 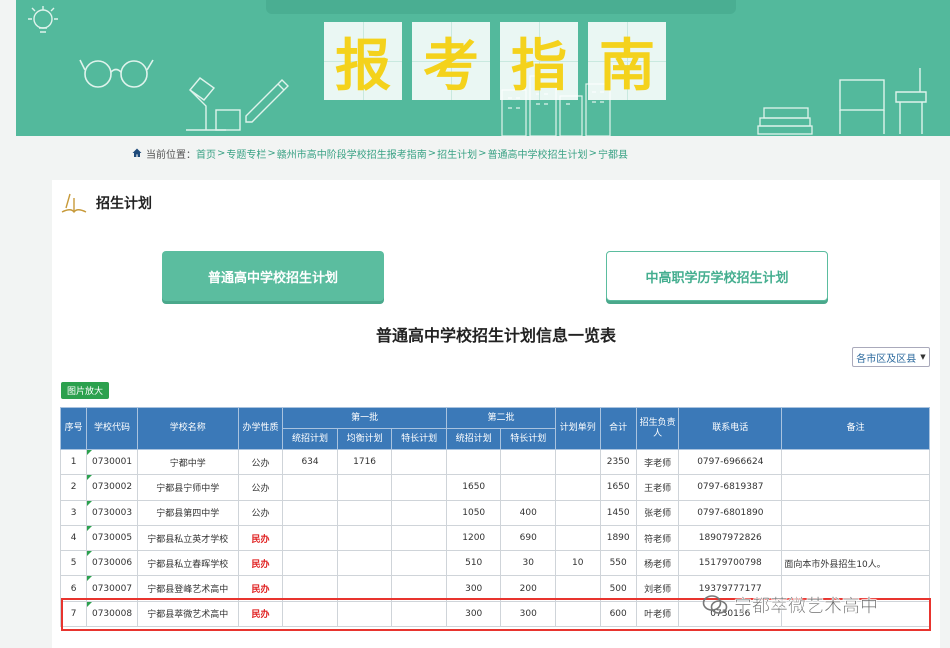 I want to click on cell-b2-unified: 1650, so click(x=473, y=487).